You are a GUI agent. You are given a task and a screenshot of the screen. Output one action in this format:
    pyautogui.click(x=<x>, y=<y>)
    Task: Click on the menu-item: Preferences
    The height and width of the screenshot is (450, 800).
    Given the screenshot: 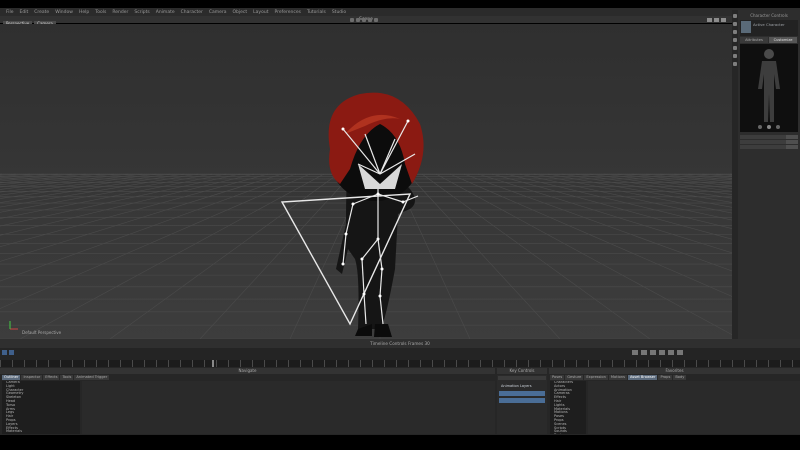 What is the action you would take?
    pyautogui.click(x=287, y=12)
    